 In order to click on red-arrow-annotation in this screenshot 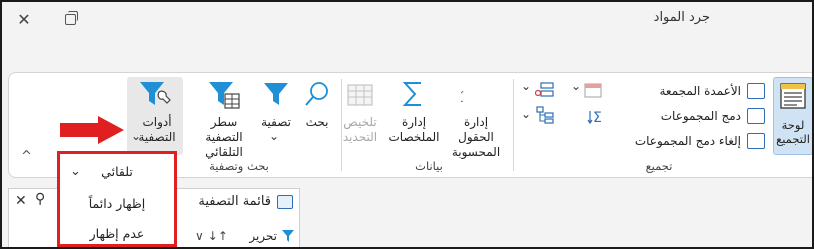, I will do `click(92, 130)`.